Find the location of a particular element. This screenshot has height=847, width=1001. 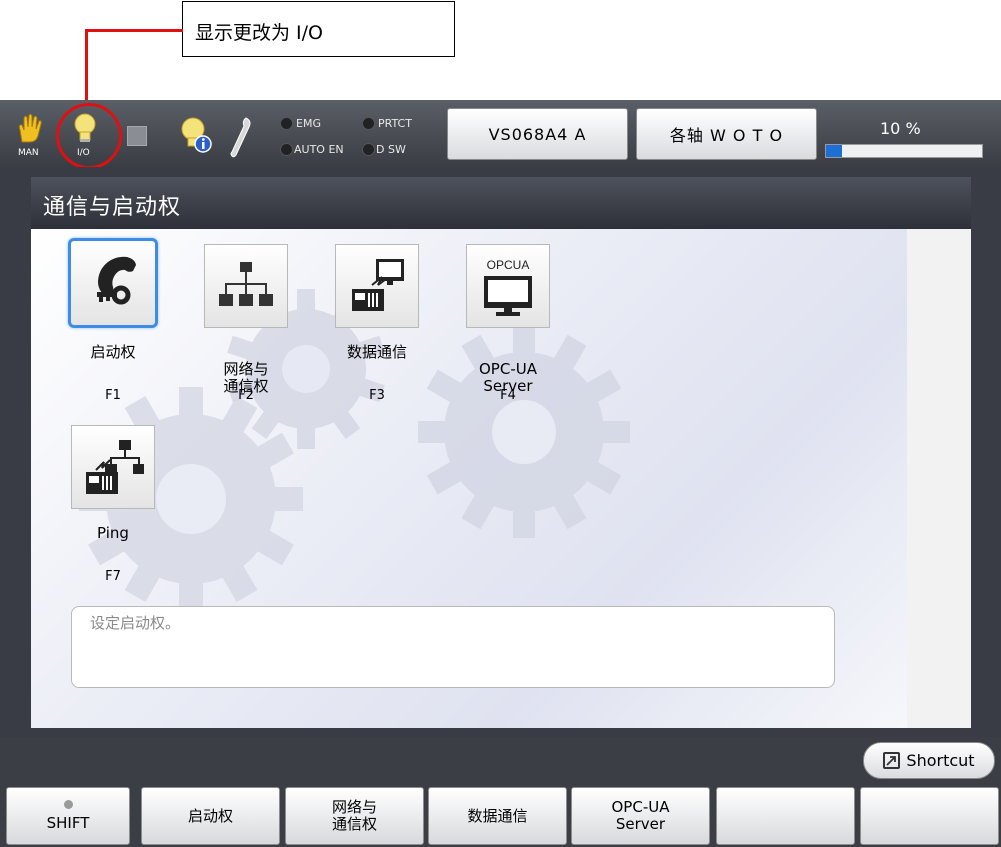

tile-key-f2: F2 is located at coordinates (246, 395).